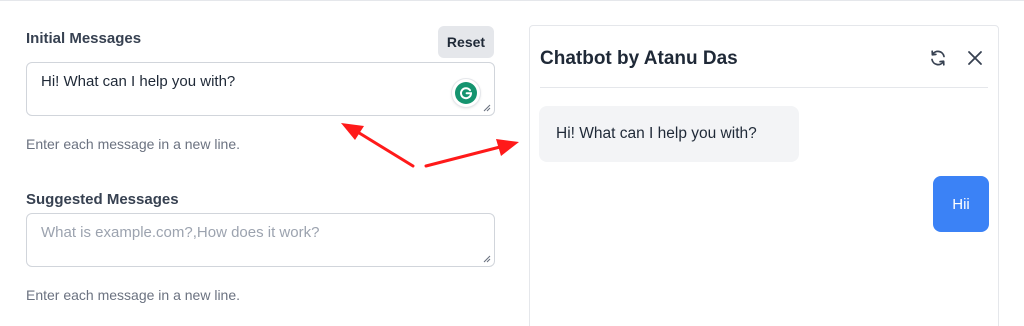  I want to click on initial-messages-helper: Enter each message in a new line., so click(133, 144).